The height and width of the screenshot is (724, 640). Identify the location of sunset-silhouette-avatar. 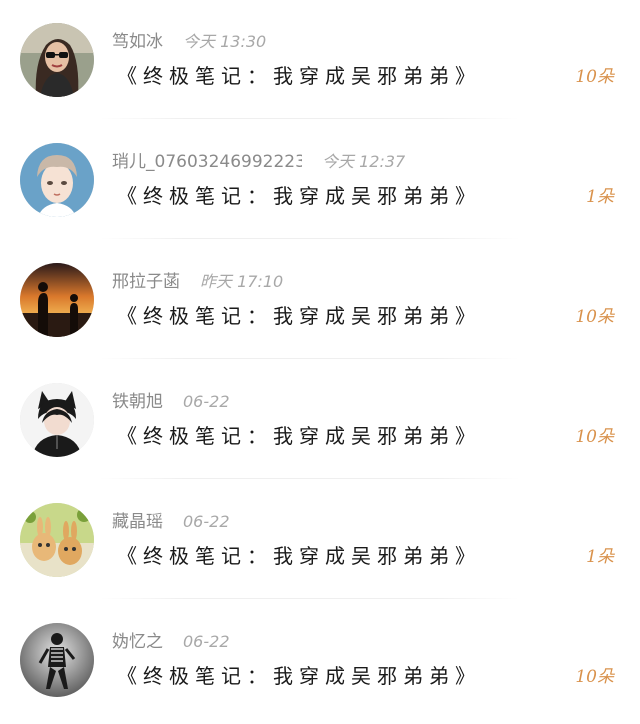
(57, 300).